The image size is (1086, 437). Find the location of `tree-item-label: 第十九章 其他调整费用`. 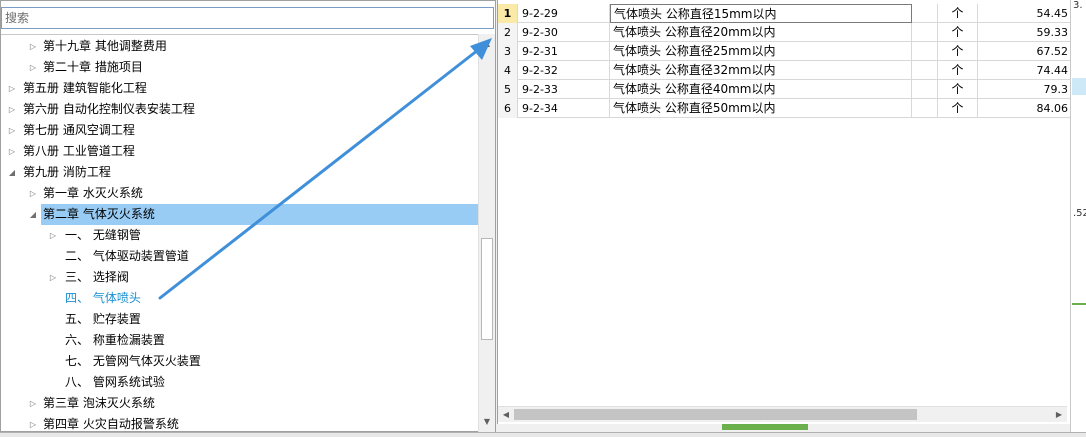

tree-item-label: 第十九章 其他调整费用 is located at coordinates (105, 46).